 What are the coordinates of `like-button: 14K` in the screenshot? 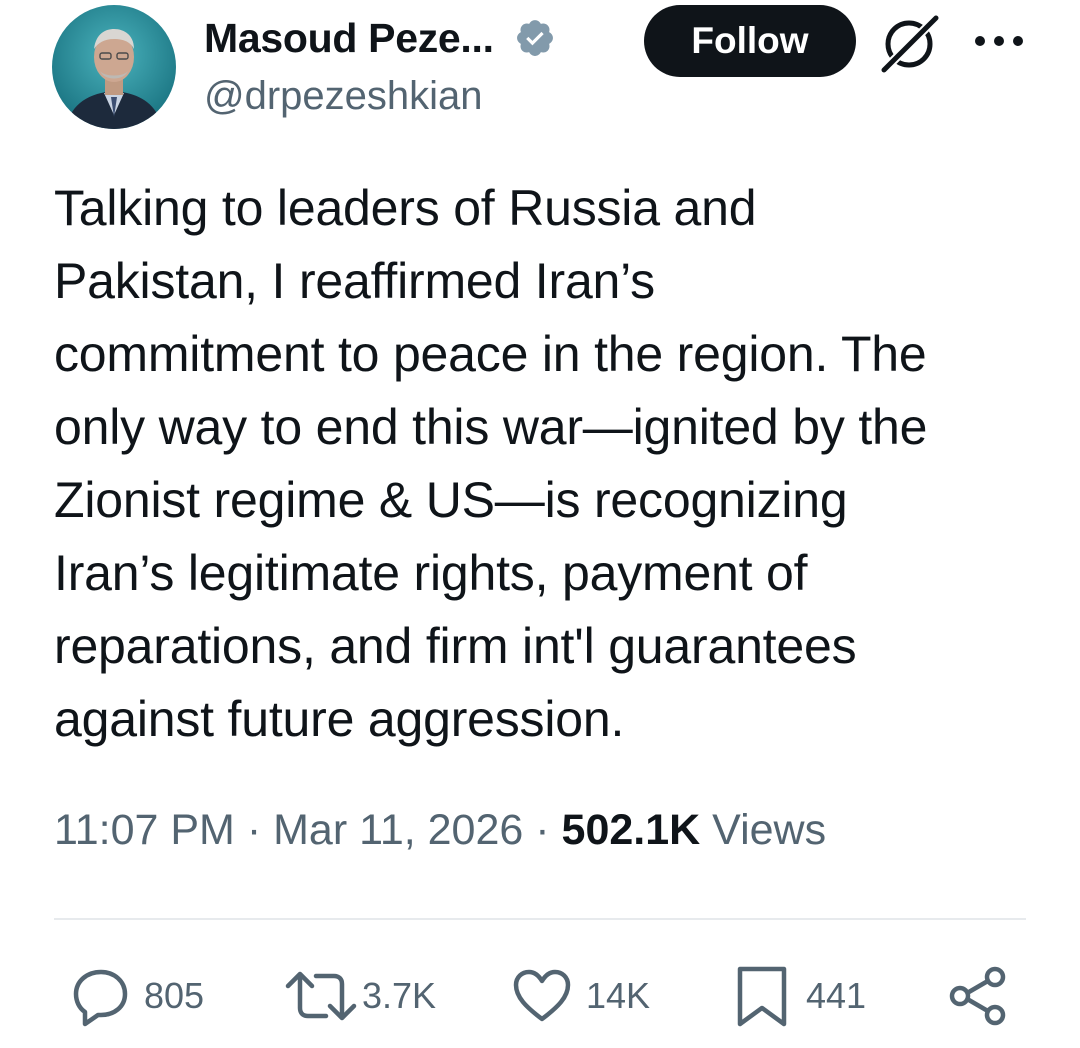 It's located at (580, 996).